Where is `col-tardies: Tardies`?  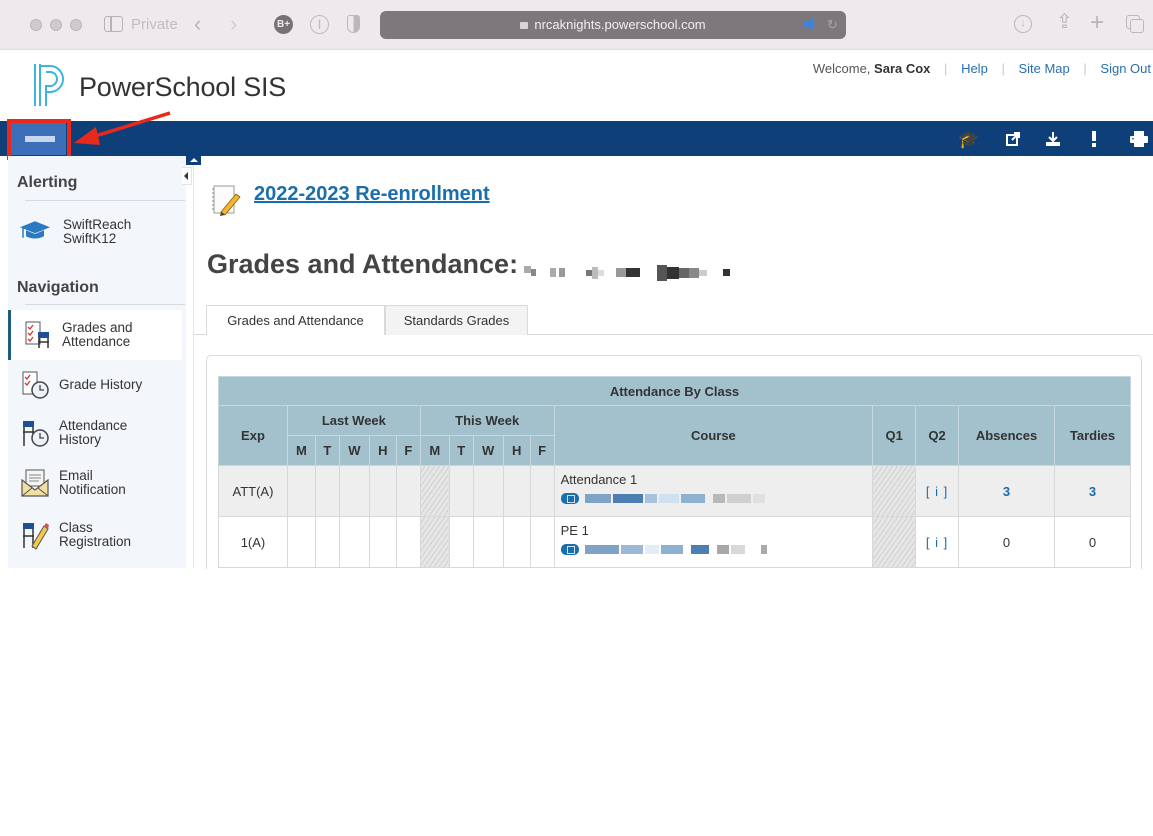
col-tardies: Tardies is located at coordinates (1092, 435).